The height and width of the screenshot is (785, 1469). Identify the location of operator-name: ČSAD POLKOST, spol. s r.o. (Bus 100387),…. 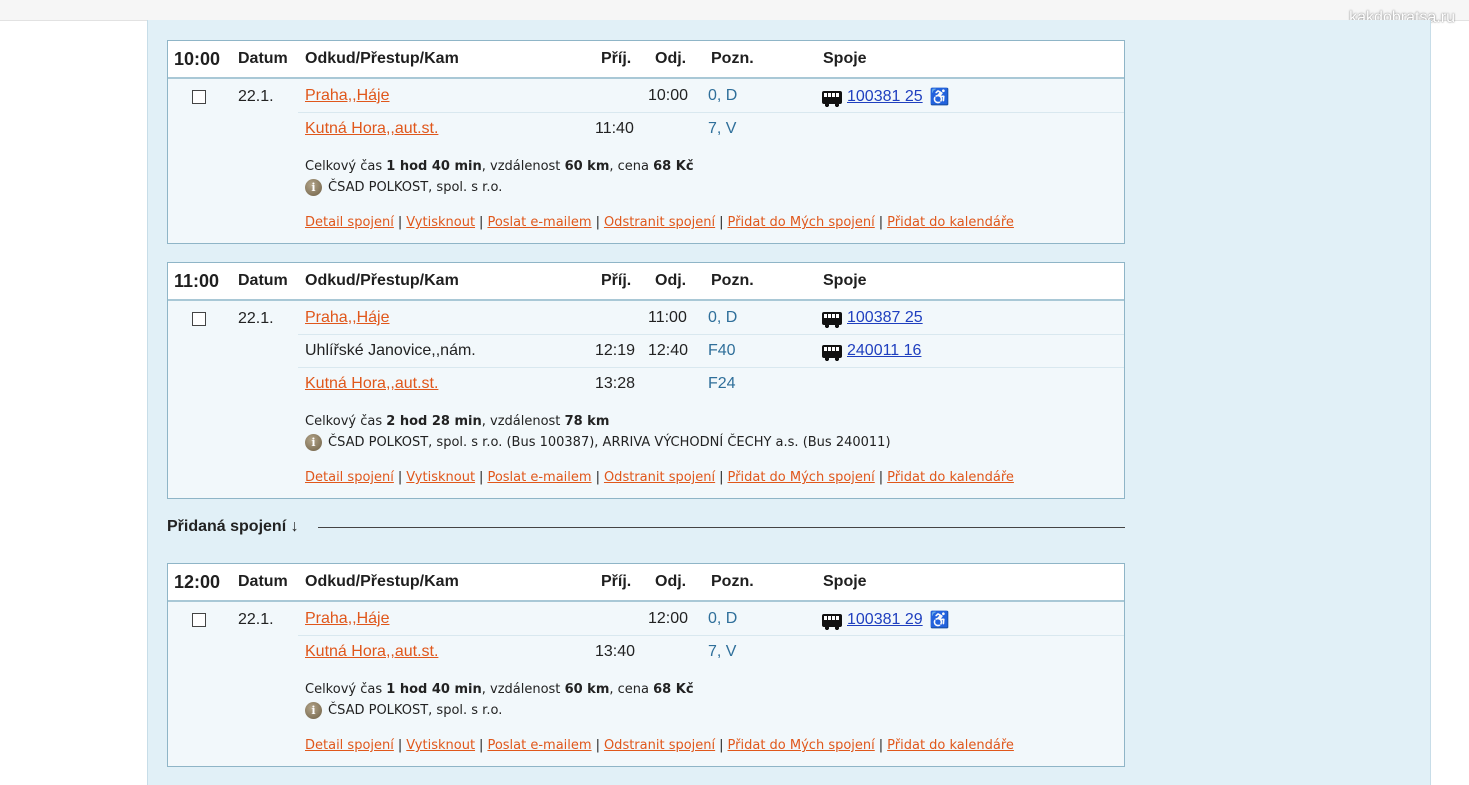
(609, 442).